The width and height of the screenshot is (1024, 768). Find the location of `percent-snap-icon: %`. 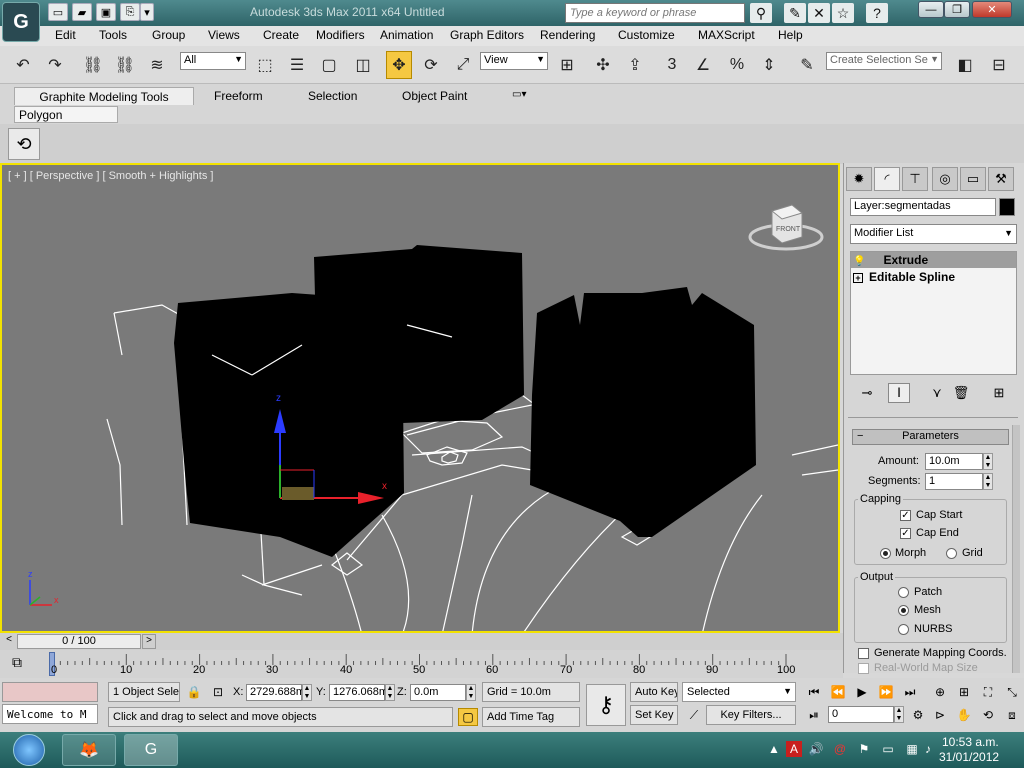

percent-snap-icon: % is located at coordinates (737, 65).